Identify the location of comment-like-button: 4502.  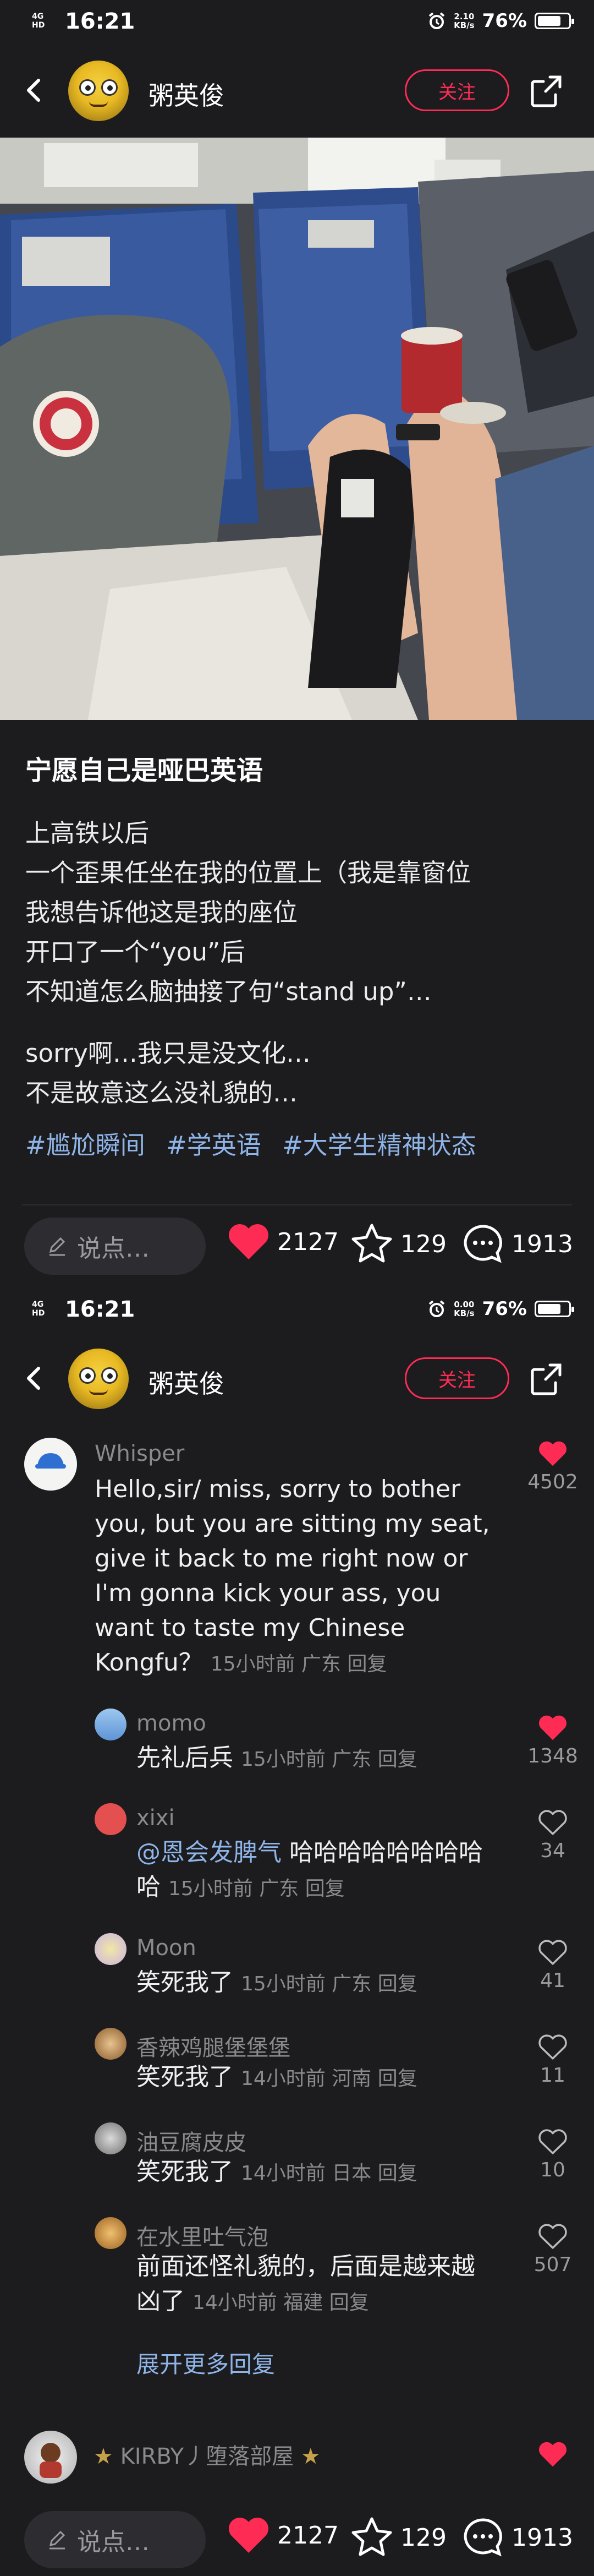
(552, 1466).